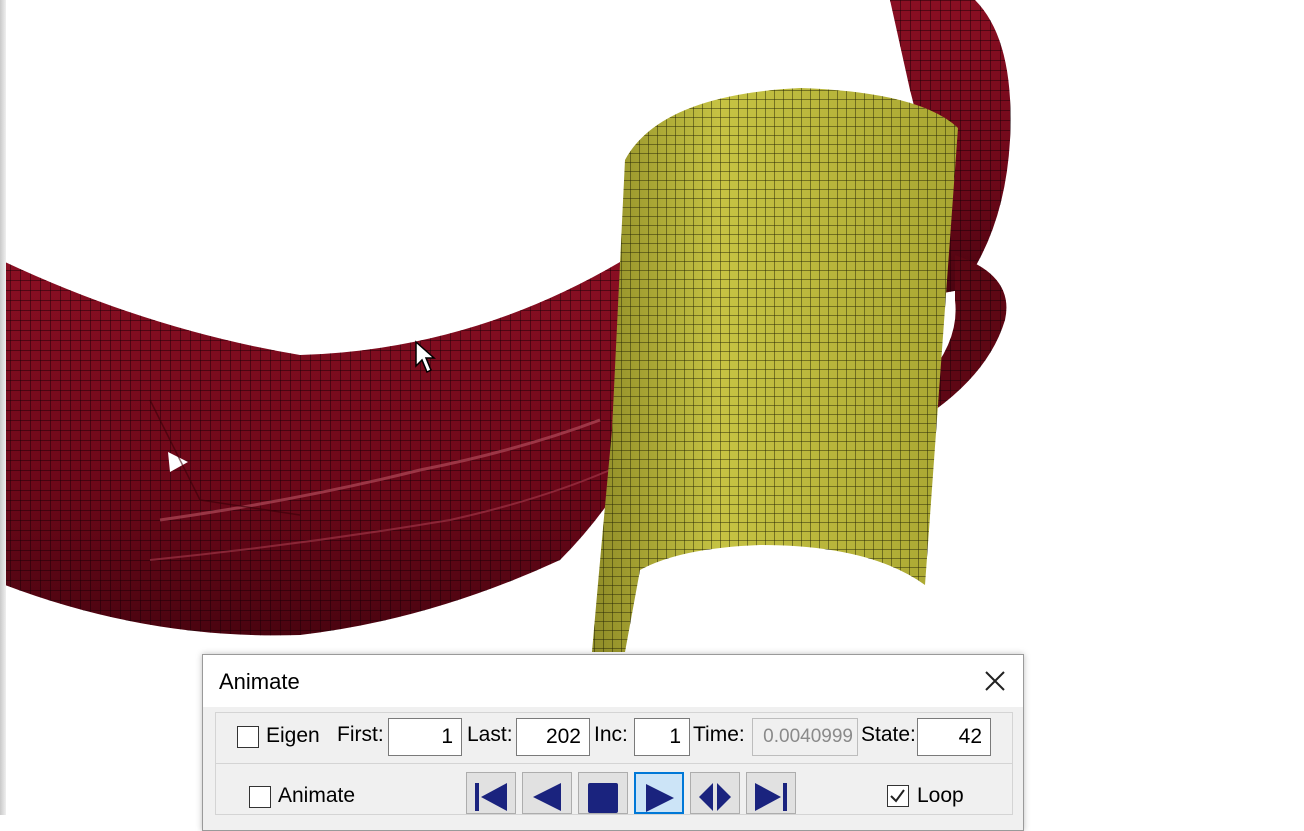  Describe the element at coordinates (317, 795) in the screenshot. I see `animate-label: Animate` at that location.